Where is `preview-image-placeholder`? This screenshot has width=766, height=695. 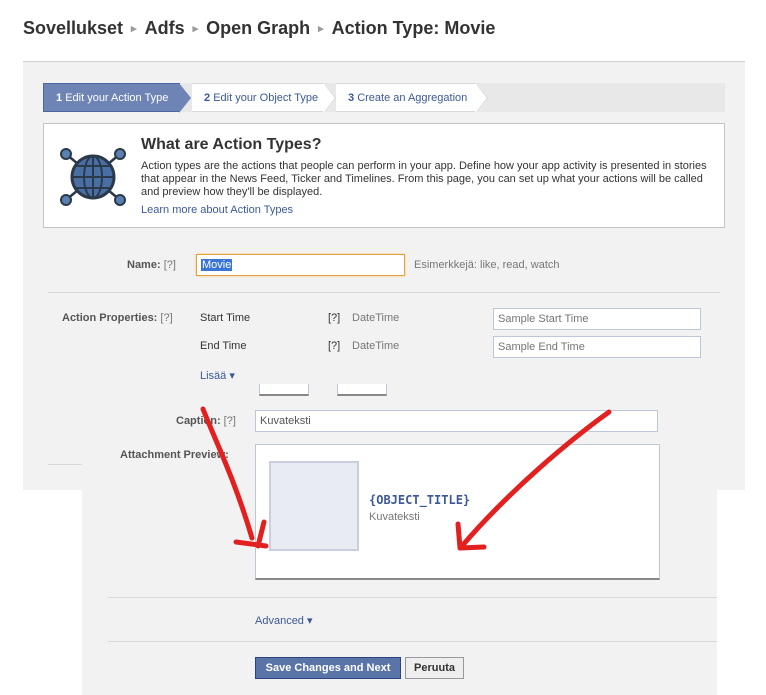 preview-image-placeholder is located at coordinates (314, 506).